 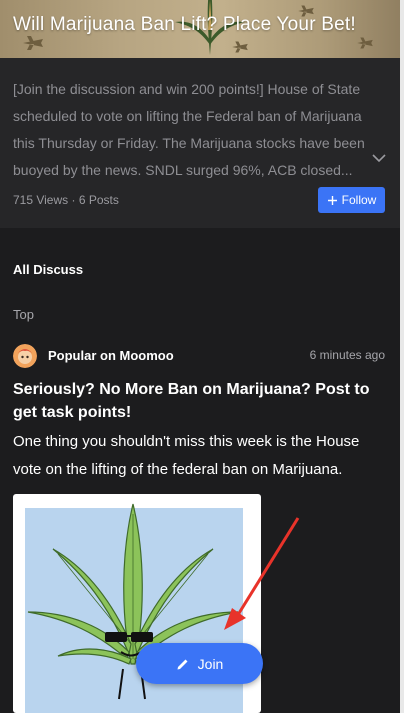 What do you see at coordinates (332, 200) in the screenshot?
I see `plus-icon` at bounding box center [332, 200].